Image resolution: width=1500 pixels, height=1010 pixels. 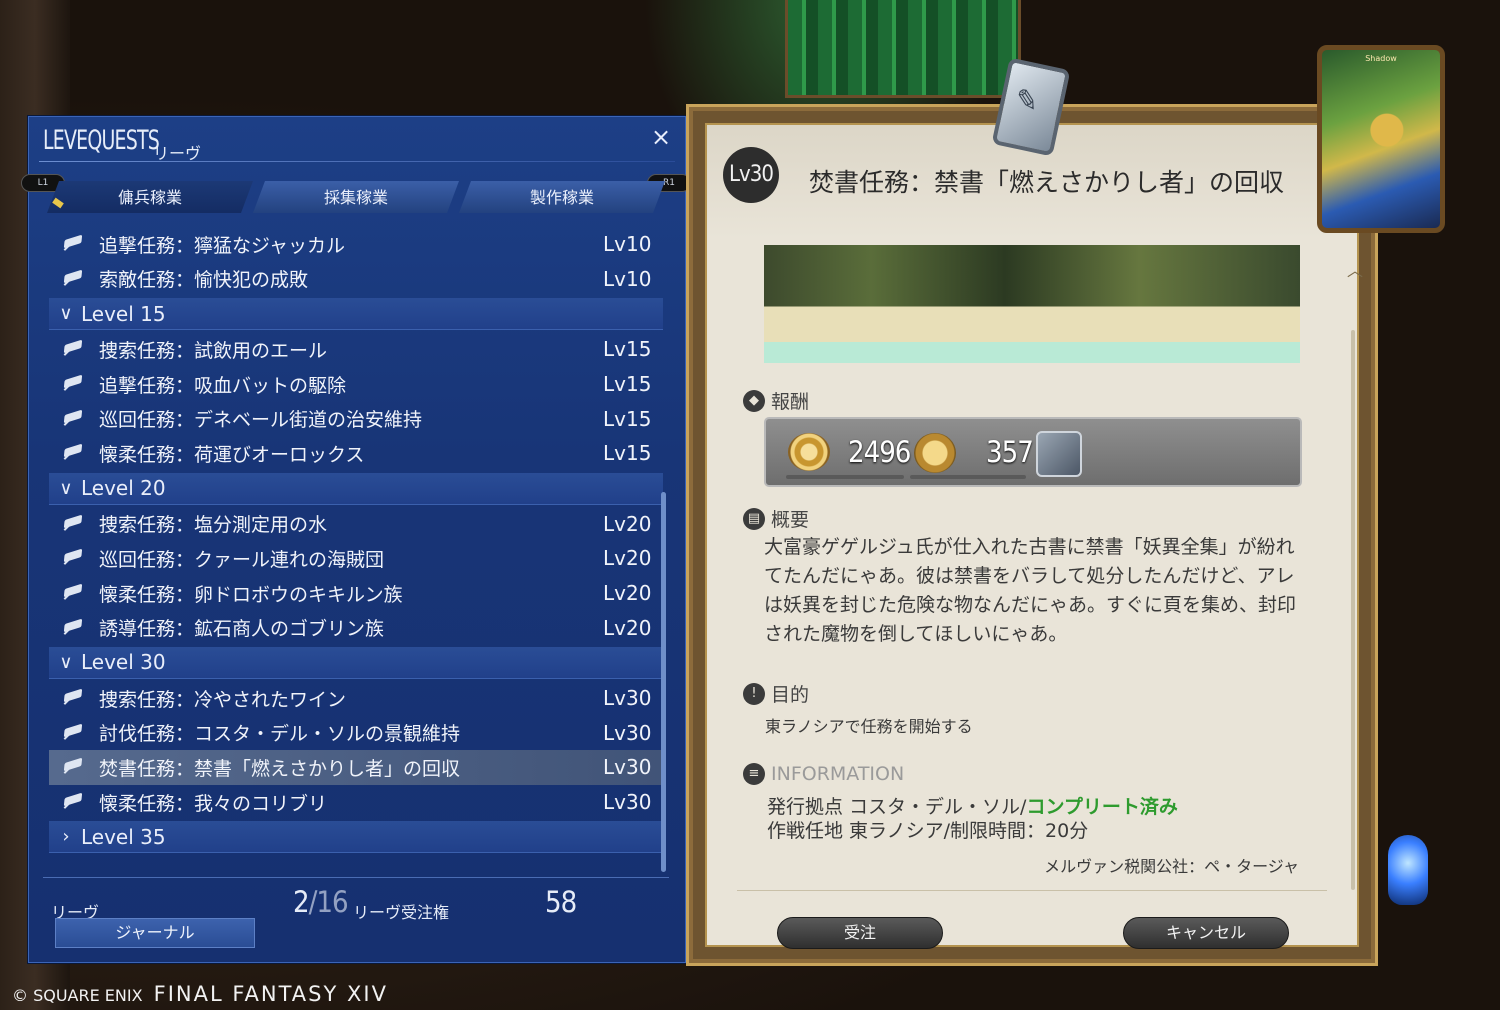 What do you see at coordinates (627, 627) in the screenshot?
I see `quest-level: Lv20` at bounding box center [627, 627].